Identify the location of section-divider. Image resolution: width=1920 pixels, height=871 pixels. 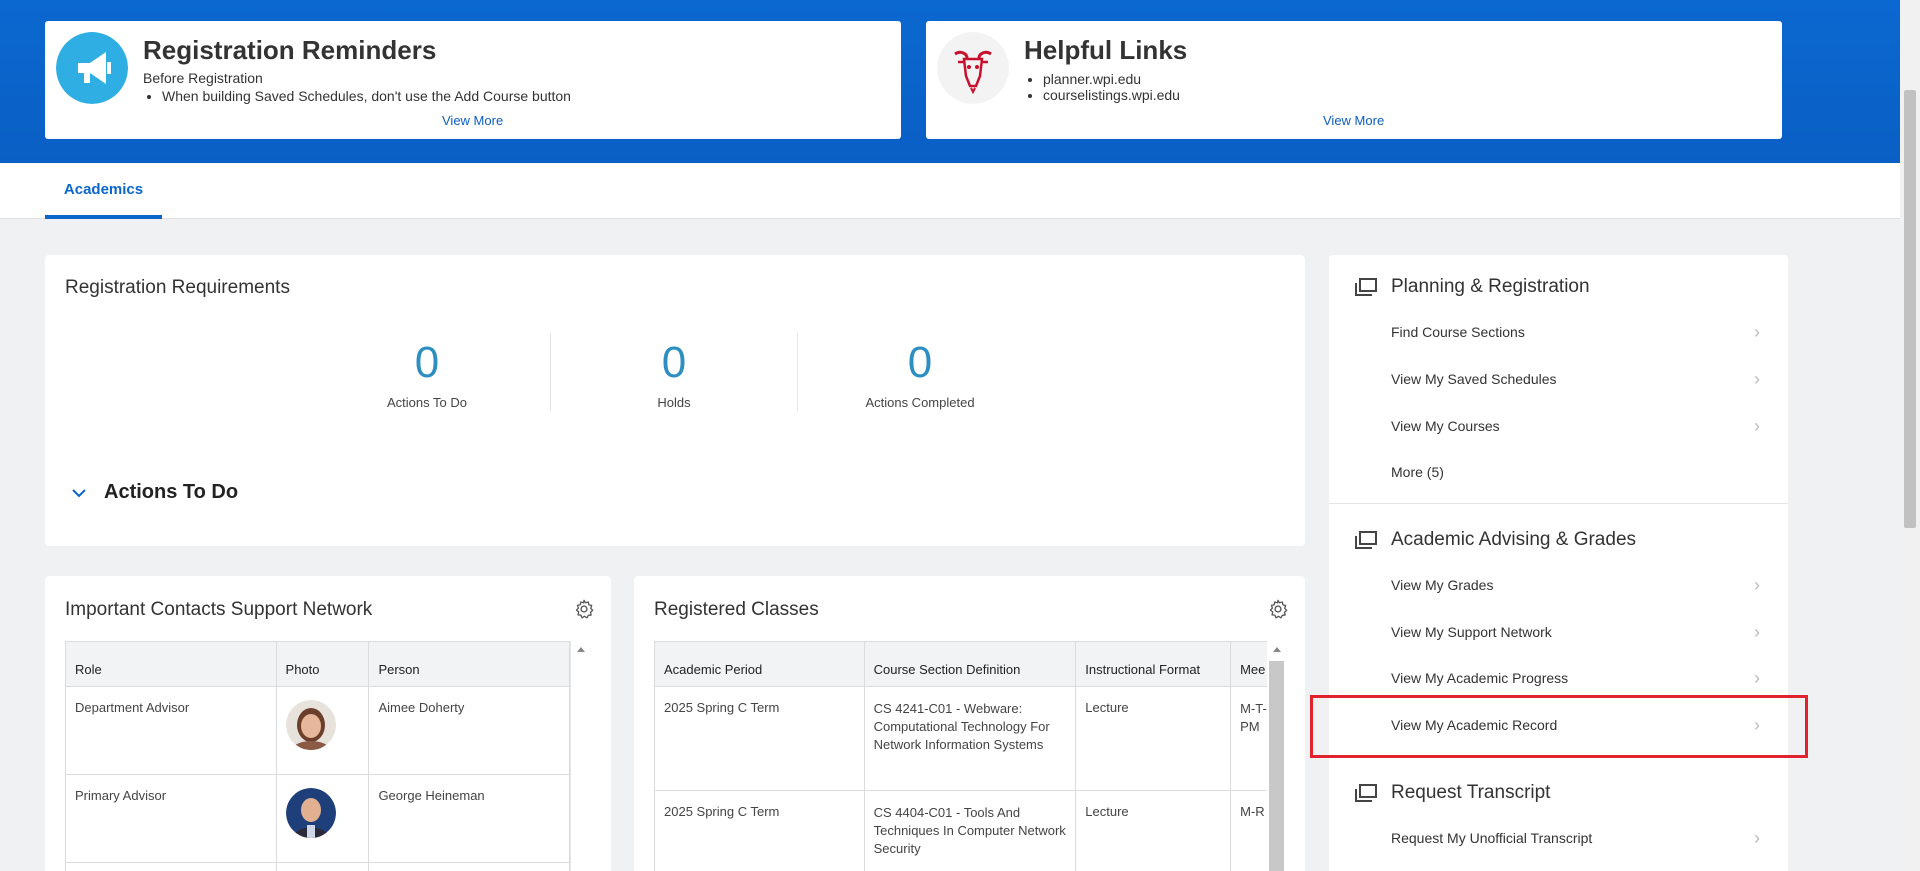
(1558, 503).